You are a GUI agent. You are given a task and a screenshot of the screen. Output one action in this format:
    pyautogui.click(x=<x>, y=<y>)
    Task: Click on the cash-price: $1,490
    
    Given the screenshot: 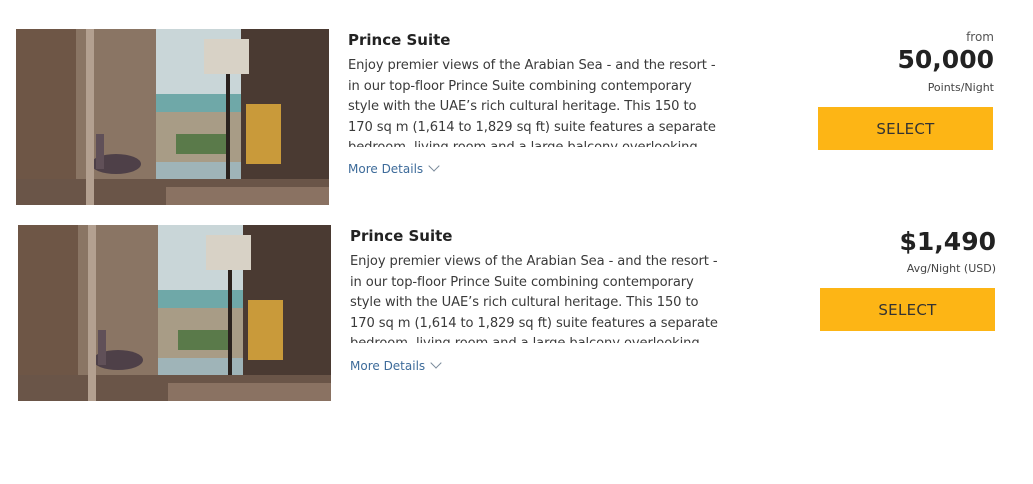 What is the action you would take?
    pyautogui.click(x=947, y=241)
    